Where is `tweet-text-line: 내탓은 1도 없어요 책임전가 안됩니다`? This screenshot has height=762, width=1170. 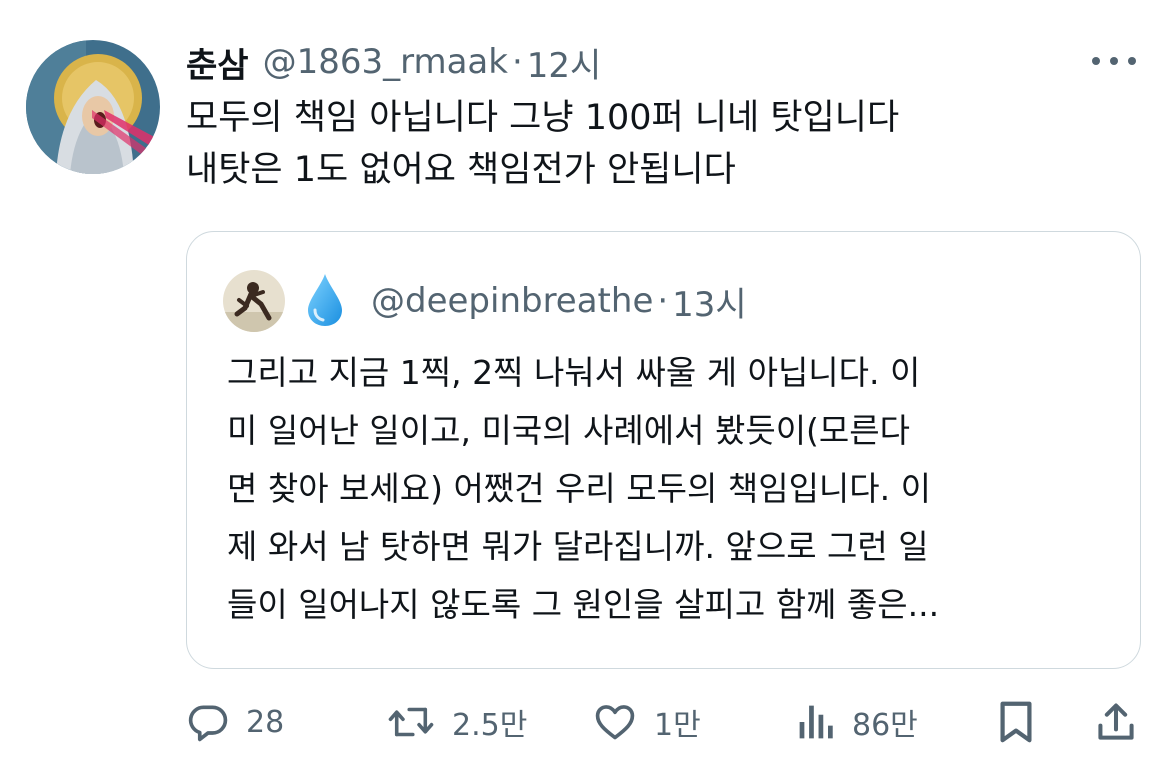 tweet-text-line: 내탓은 1도 없어요 책임전가 안됩니다 is located at coordinates (461, 170).